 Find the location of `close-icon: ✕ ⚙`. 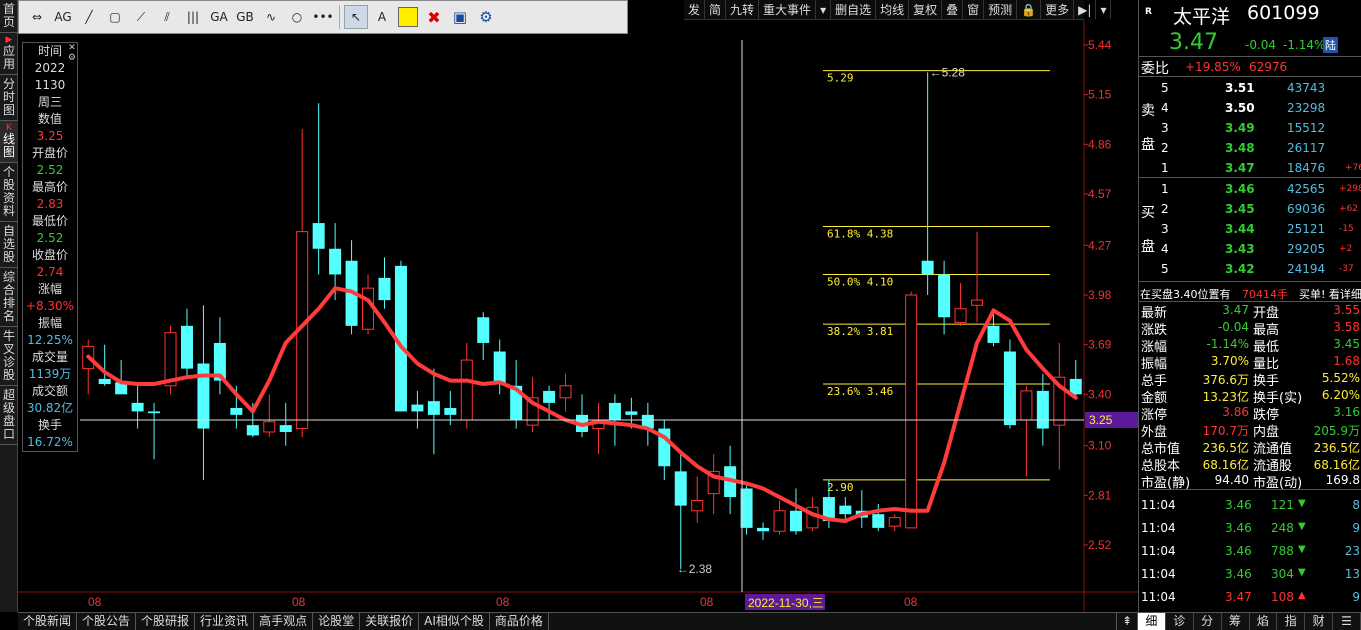

close-icon: ✕ ⚙ is located at coordinates (72, 53).